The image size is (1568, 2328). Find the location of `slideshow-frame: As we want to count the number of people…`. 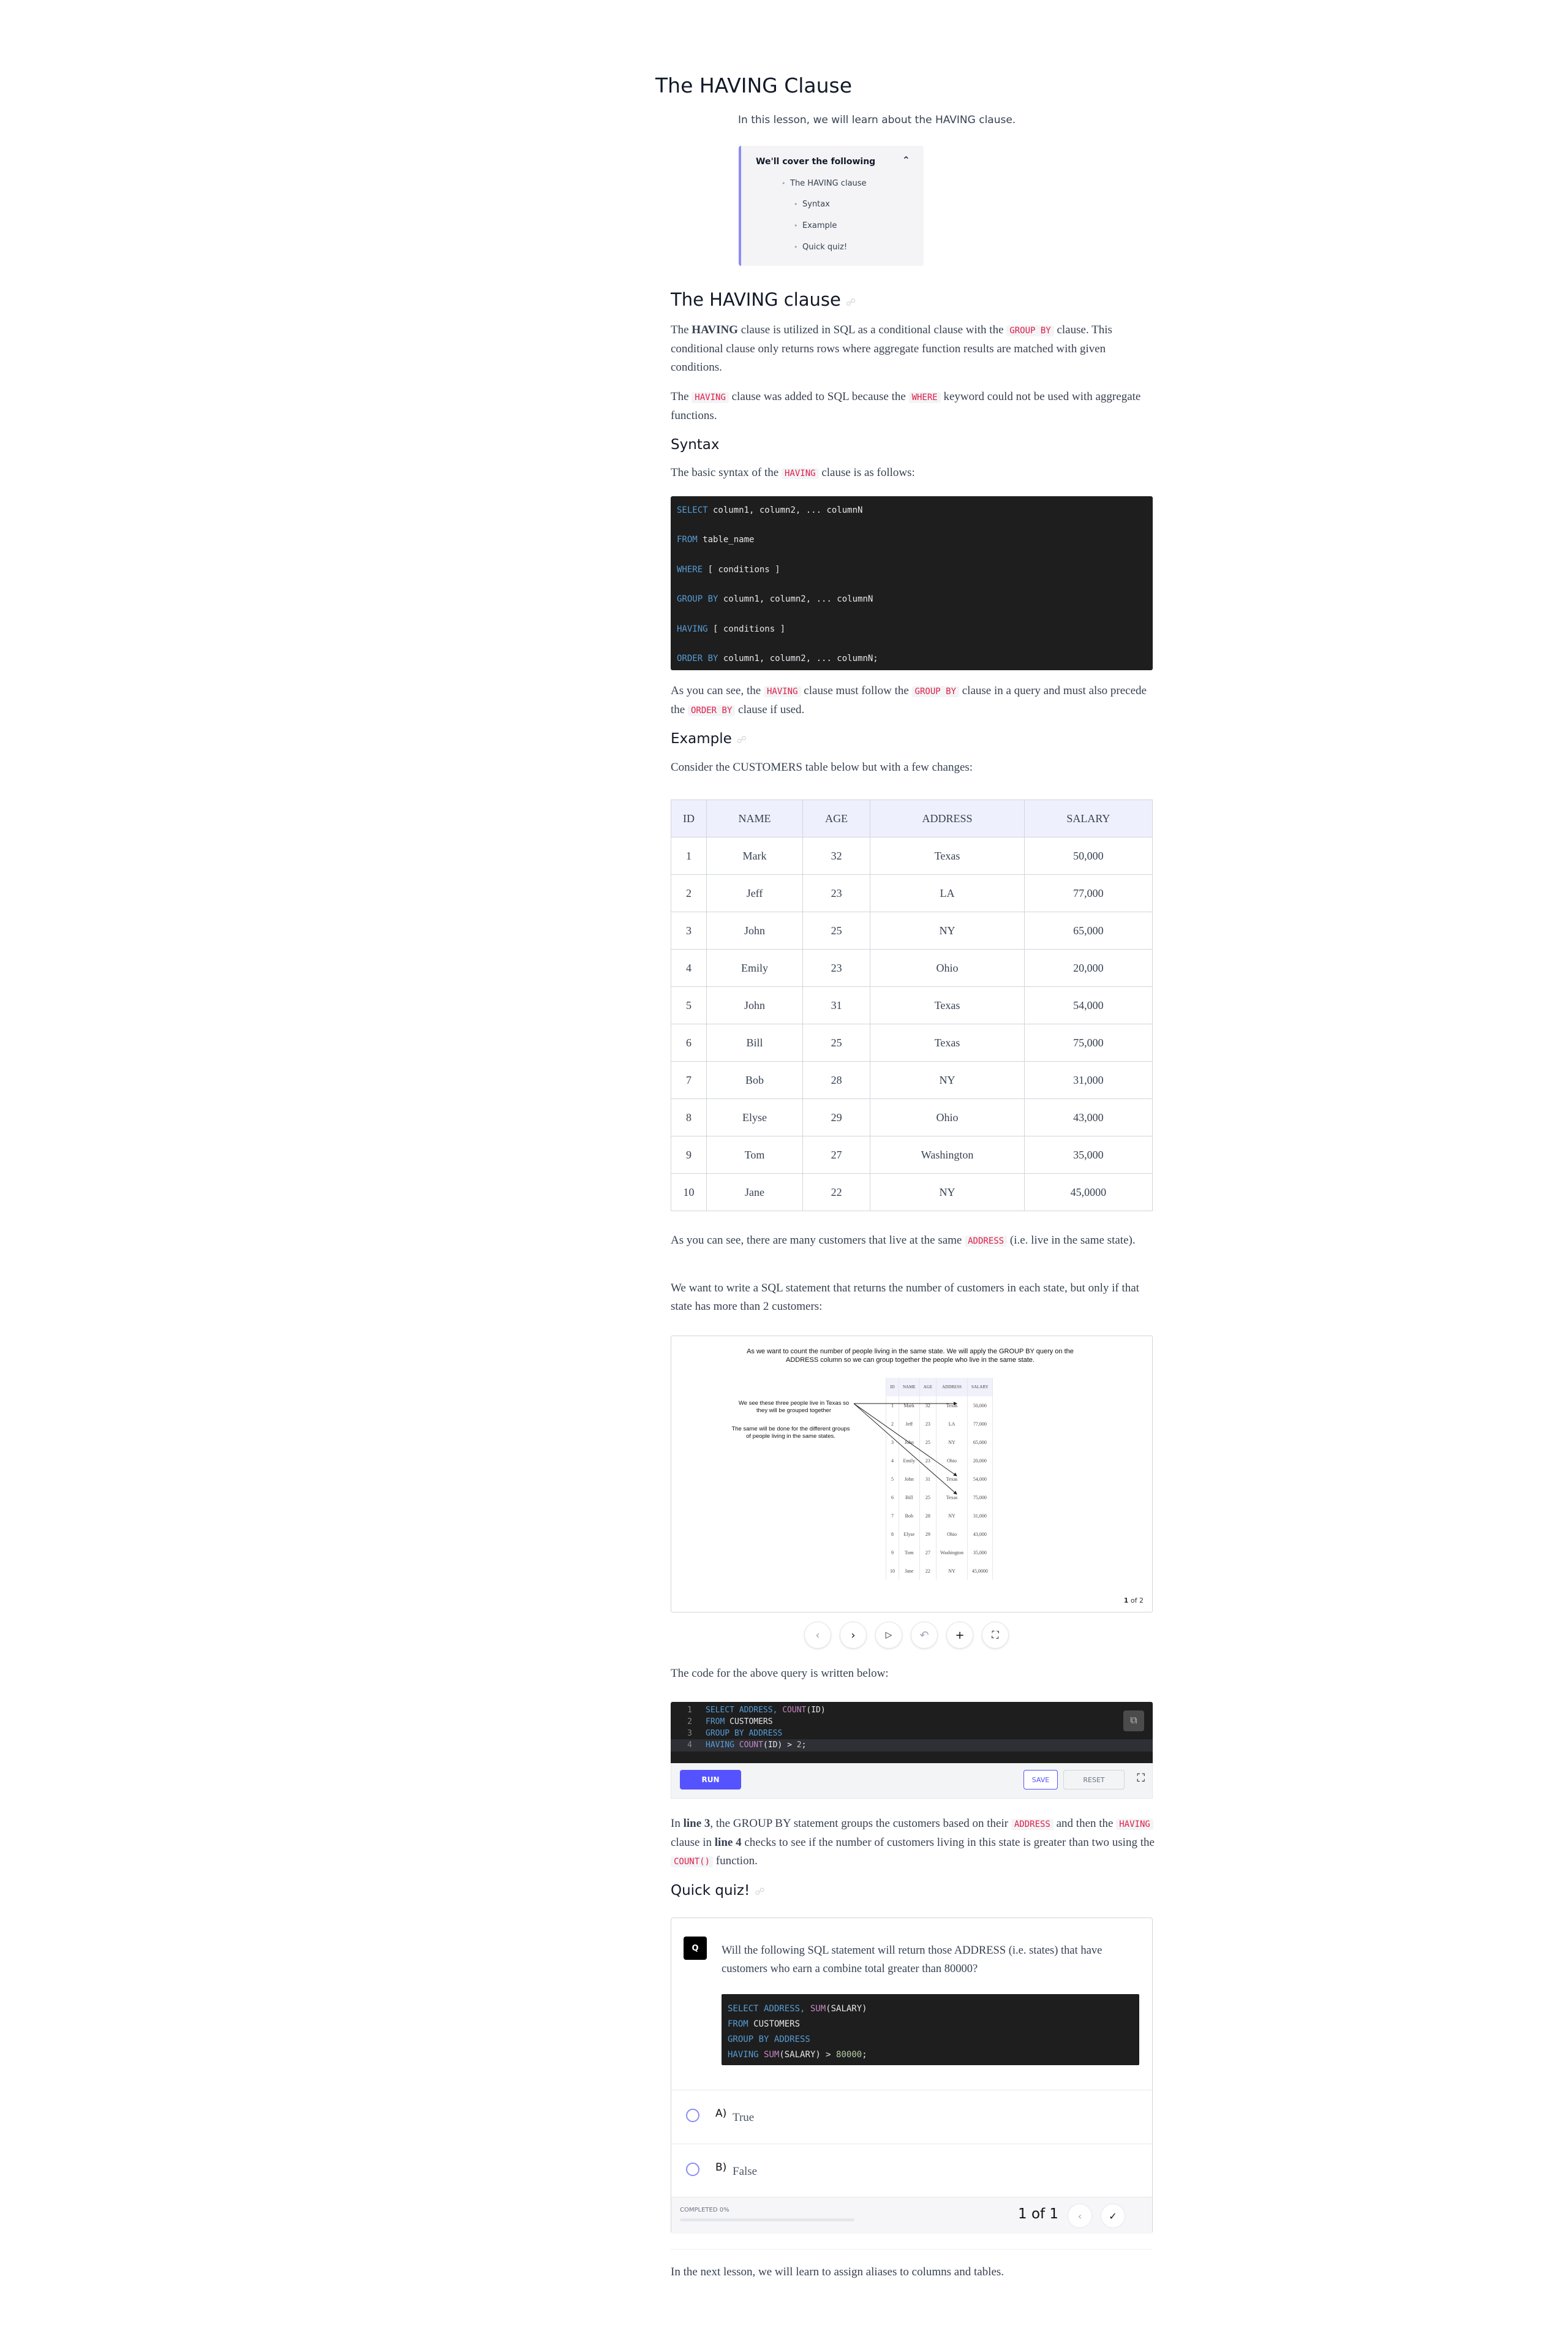

slideshow-frame: As we want to count the number of people… is located at coordinates (912, 1474).